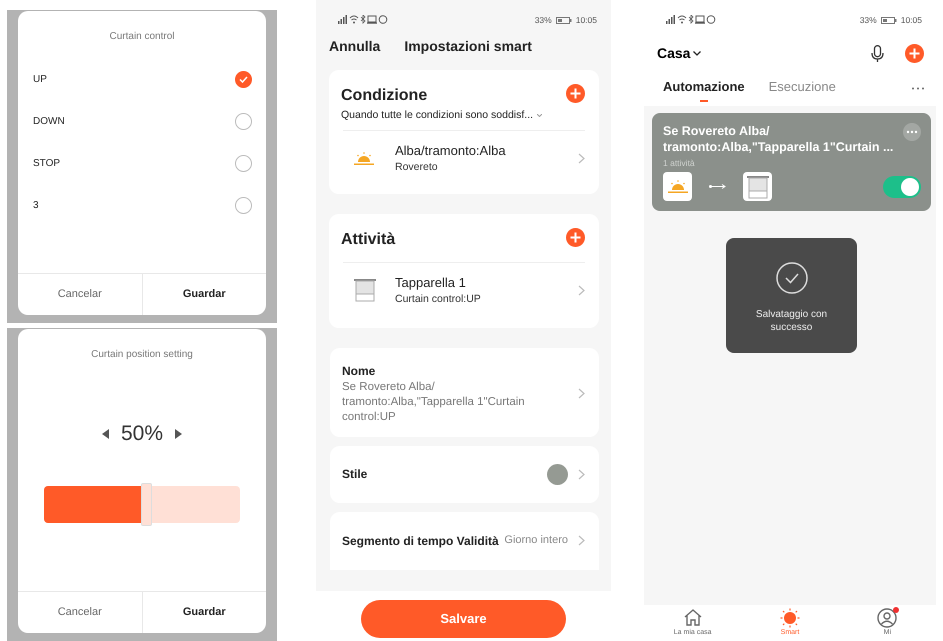 Image resolution: width=943 pixels, height=641 pixels. What do you see at coordinates (877, 53) in the screenshot?
I see `microphone-icon` at bounding box center [877, 53].